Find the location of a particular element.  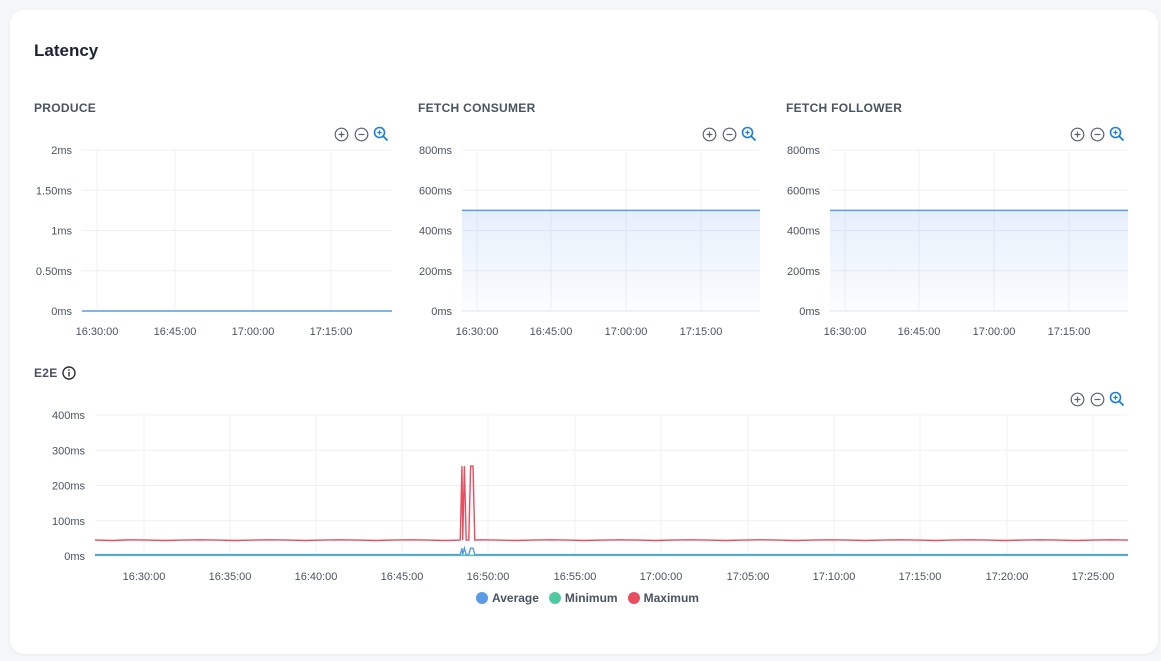

fetch-follower-toolbar is located at coordinates (1097, 134).